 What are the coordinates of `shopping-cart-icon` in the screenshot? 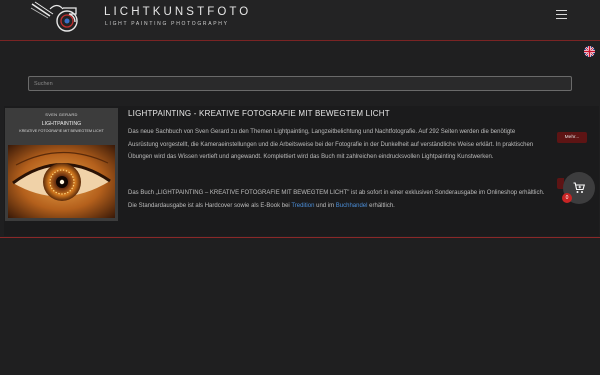 It's located at (579, 187).